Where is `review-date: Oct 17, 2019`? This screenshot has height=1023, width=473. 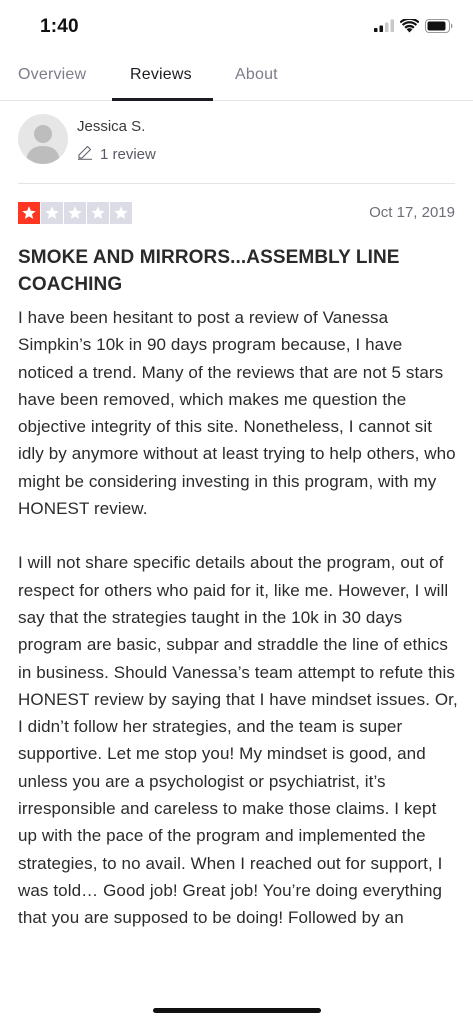
review-date: Oct 17, 2019 is located at coordinates (412, 212).